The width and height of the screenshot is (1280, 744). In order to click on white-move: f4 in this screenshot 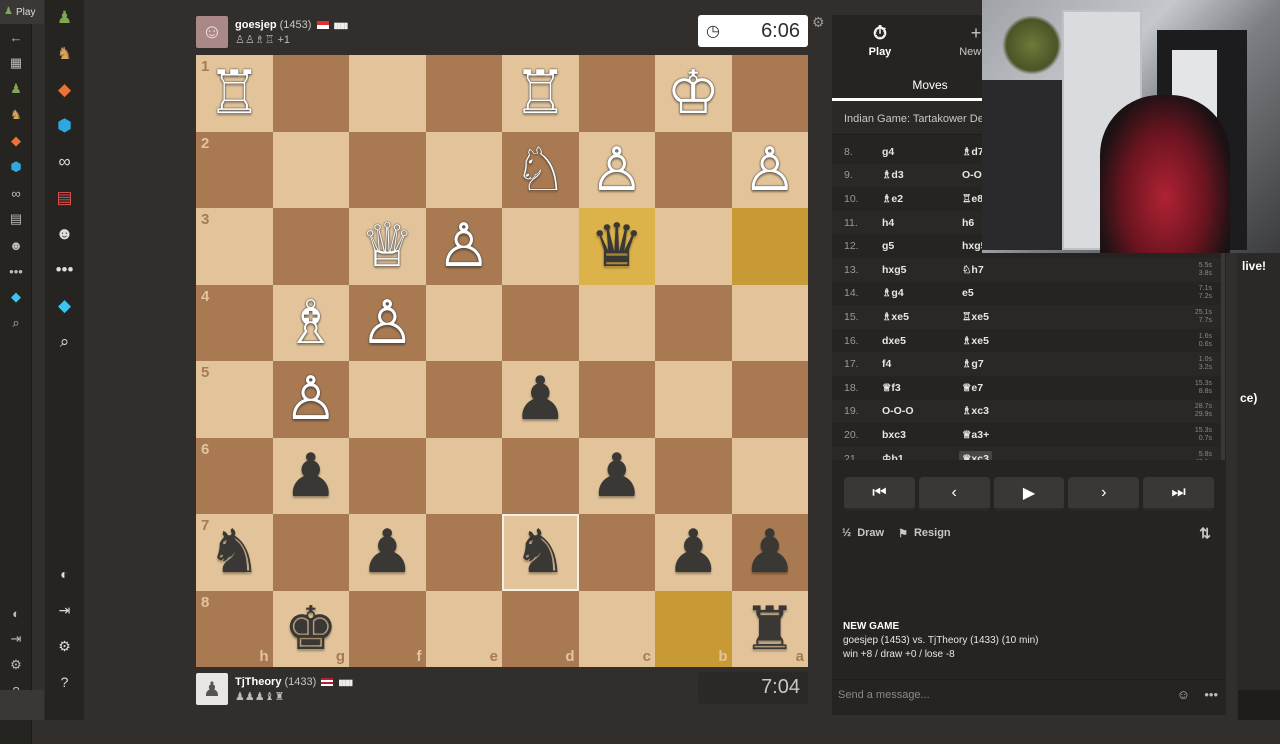, I will do `click(922, 364)`.